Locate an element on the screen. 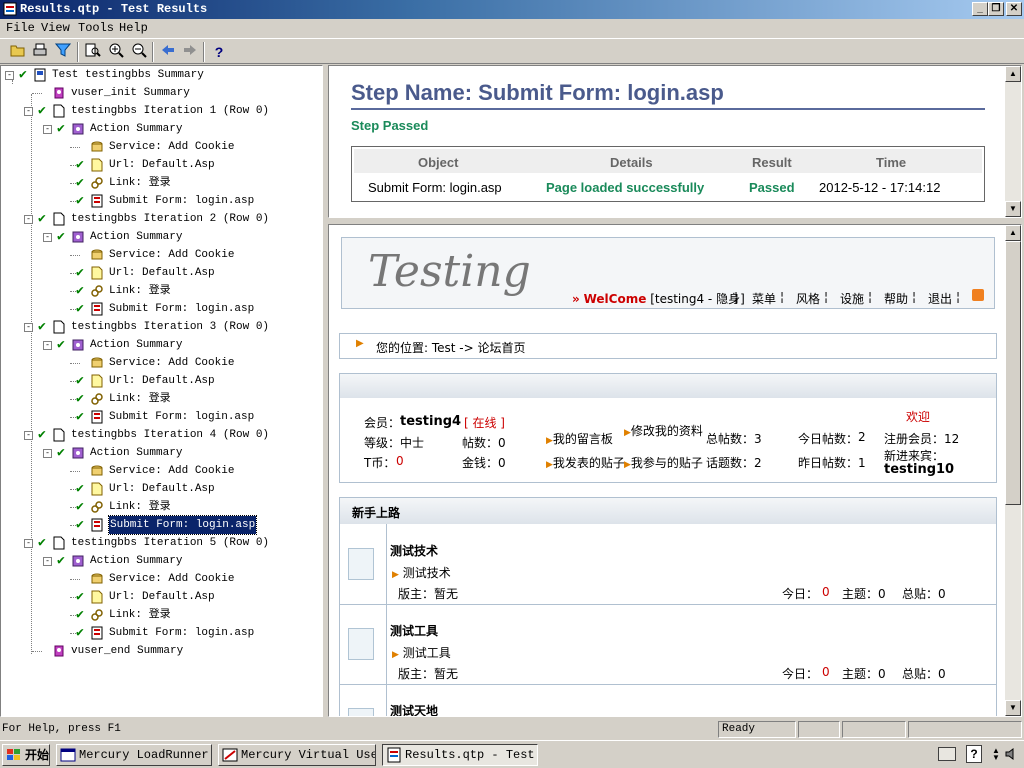 Image resolution: width=1024 pixels, height=768 pixels. tree-item-vuser-init: vuser_init Summary is located at coordinates (161, 93).